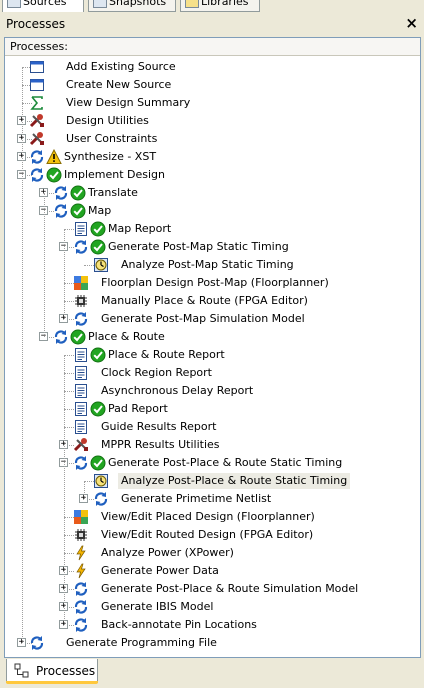  Describe the element at coordinates (141, 642) in the screenshot. I see `tree-item-label: Generate Programming File` at that location.